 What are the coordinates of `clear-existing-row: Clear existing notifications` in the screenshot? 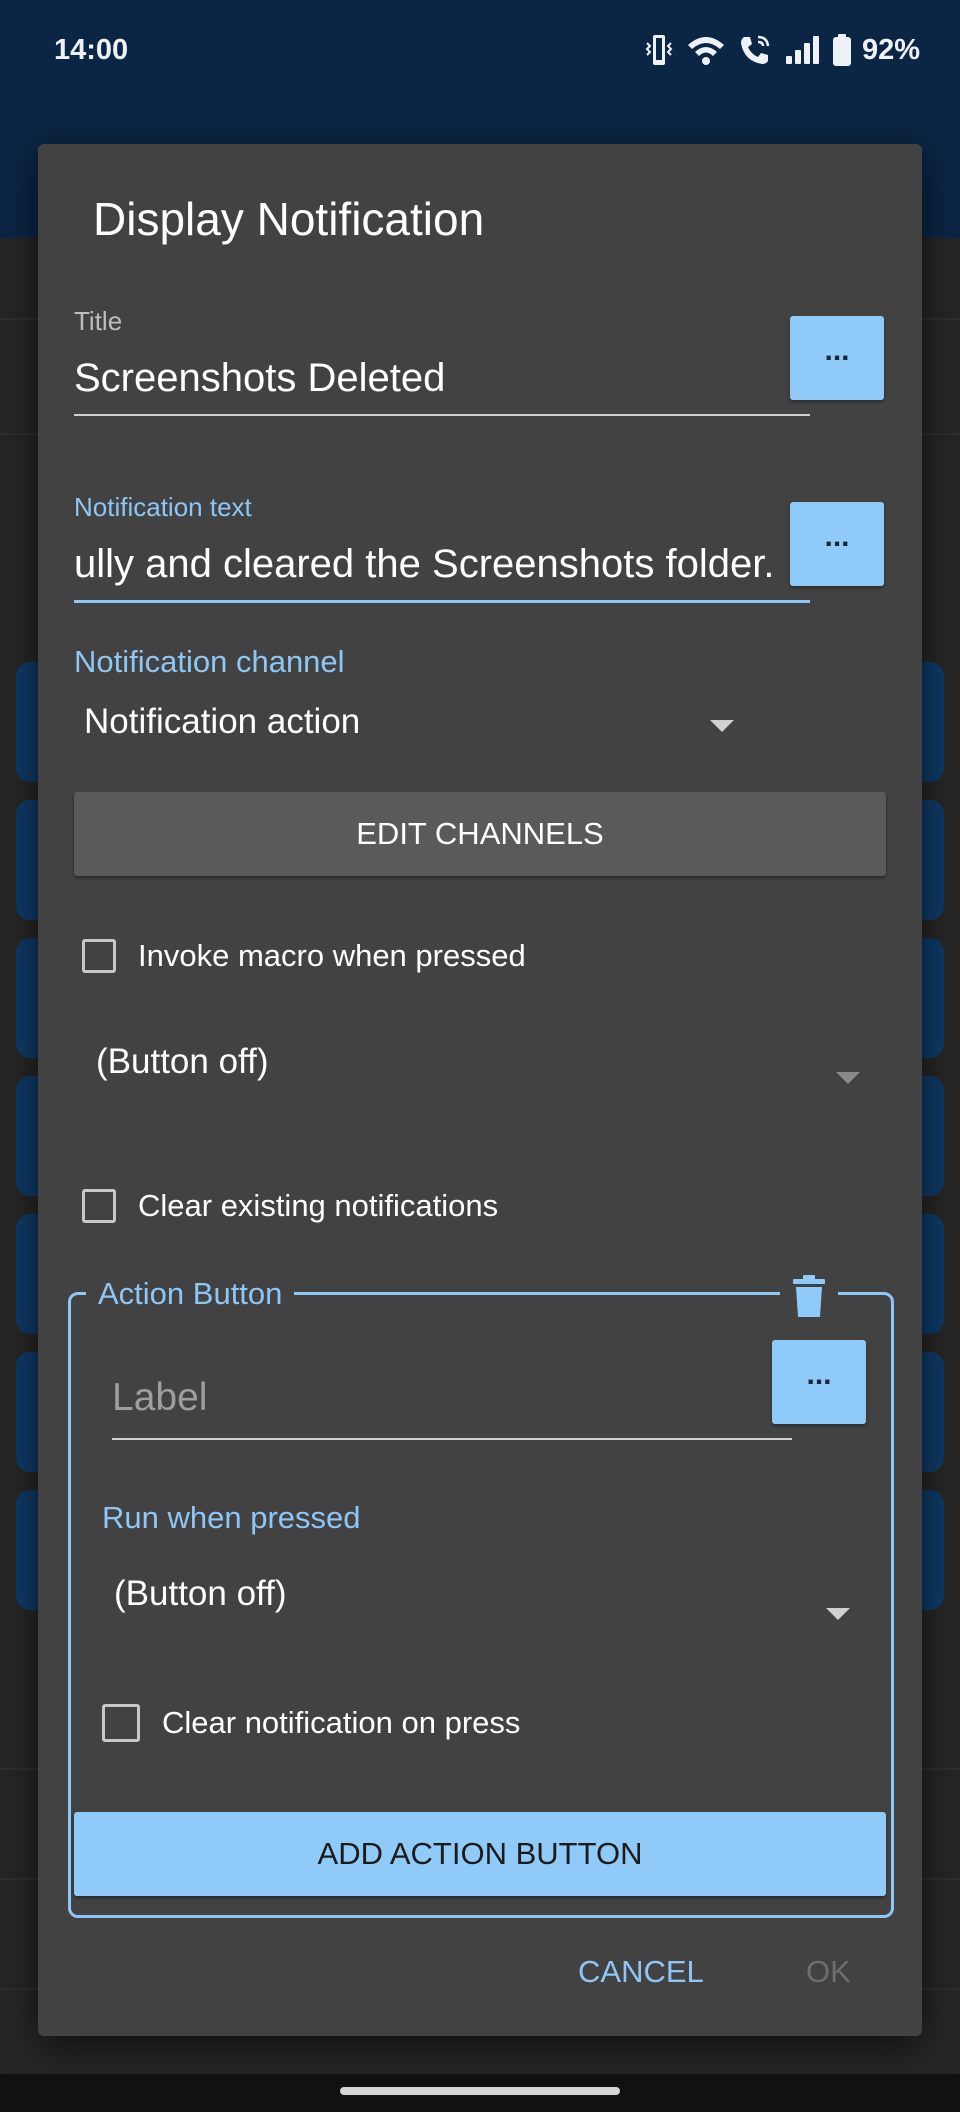 It's located at (290, 1206).